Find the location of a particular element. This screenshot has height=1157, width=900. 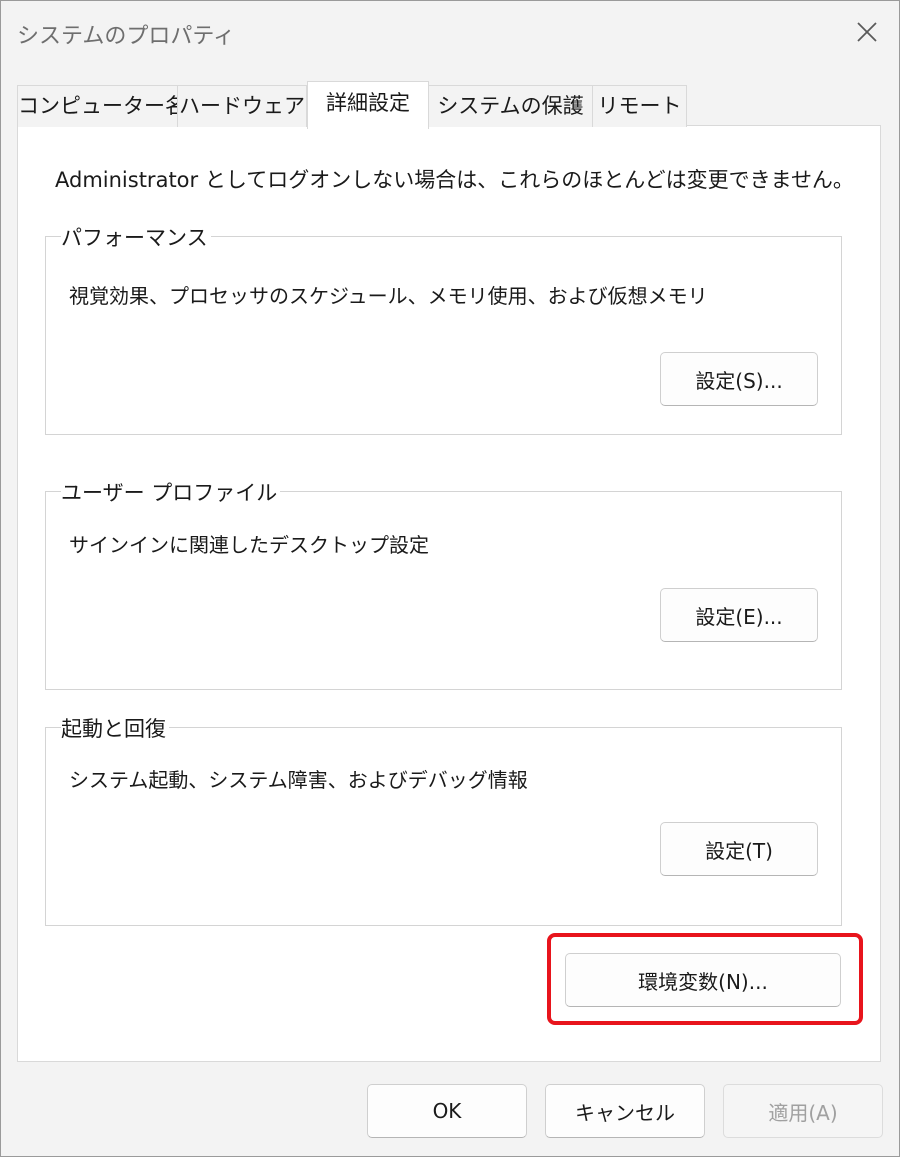

window-title: システムのプロパティ is located at coordinates (126, 36).